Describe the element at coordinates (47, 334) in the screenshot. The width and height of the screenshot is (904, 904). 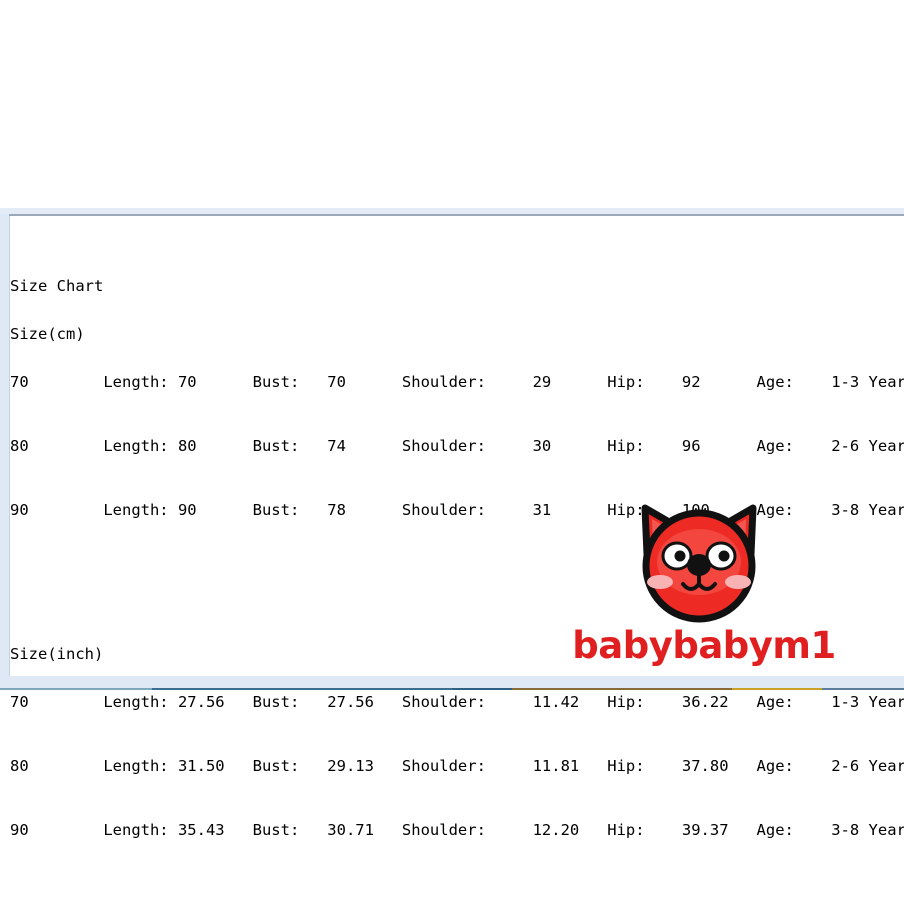
I see `section-label-cm: Size(cm)` at that location.